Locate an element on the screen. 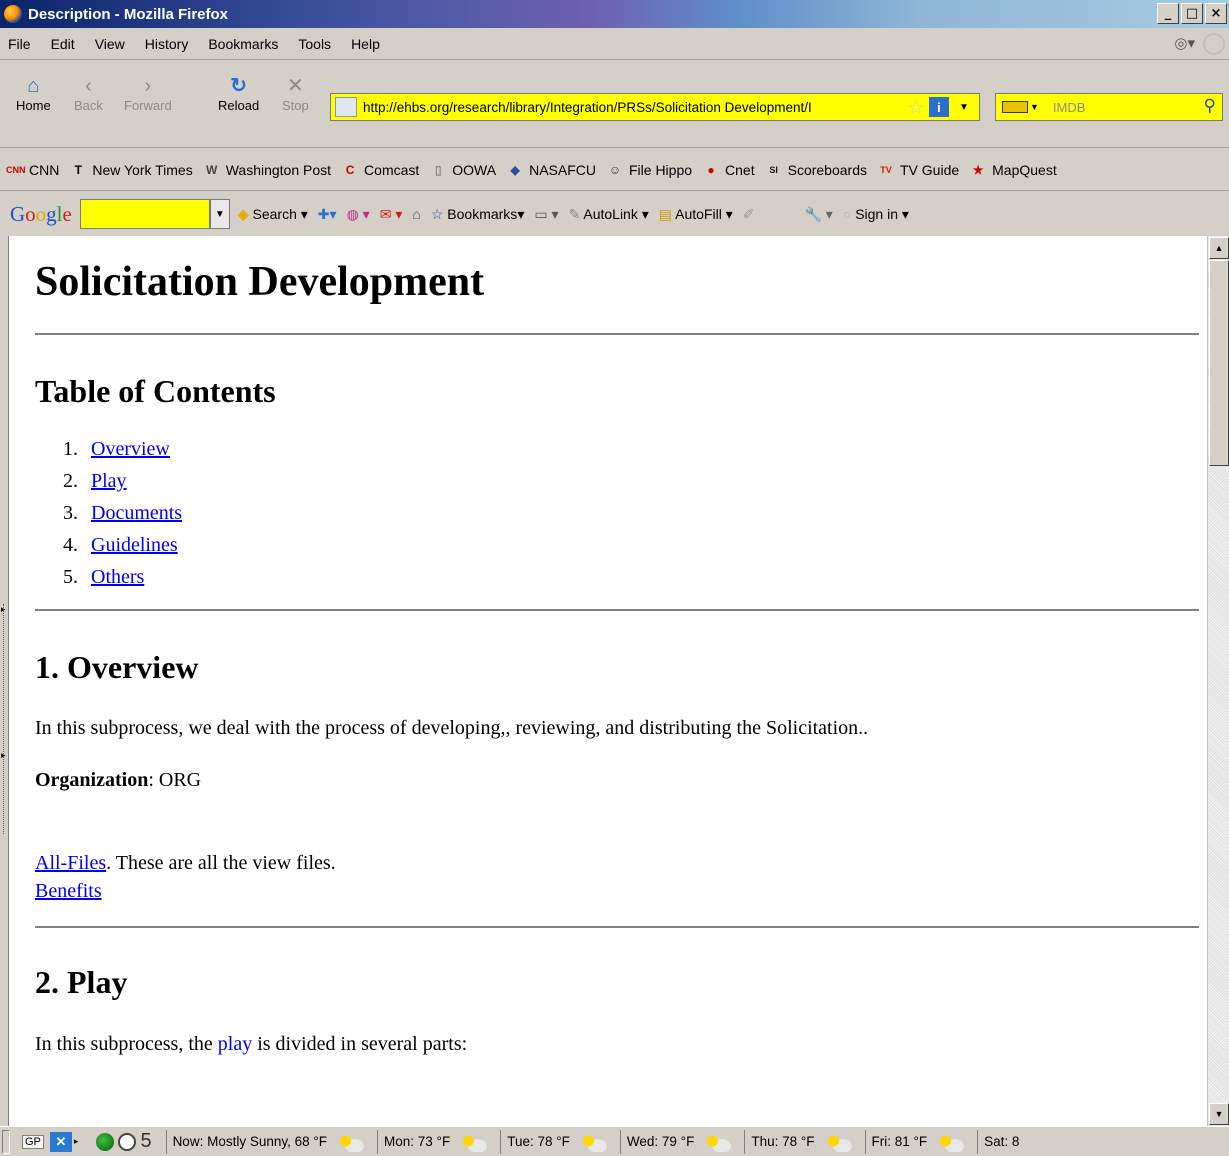  bookmark-item: SI Scoreboards is located at coordinates (816, 170).